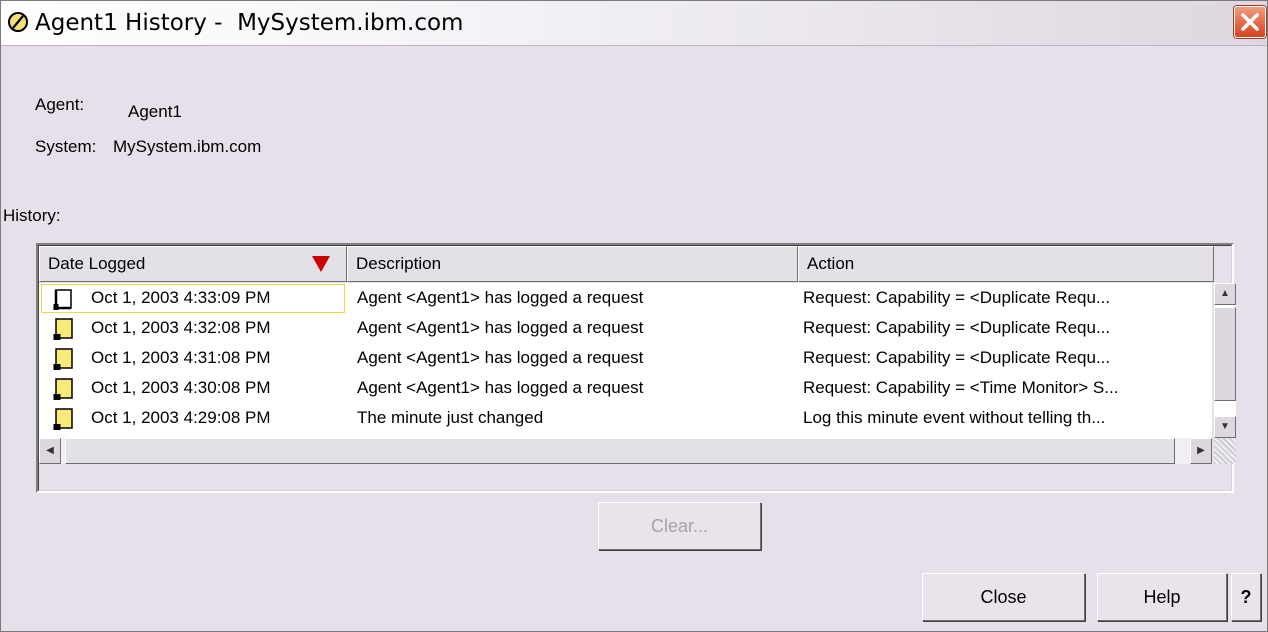  Describe the element at coordinates (1225, 451) in the screenshot. I see `scroll-corner` at that location.